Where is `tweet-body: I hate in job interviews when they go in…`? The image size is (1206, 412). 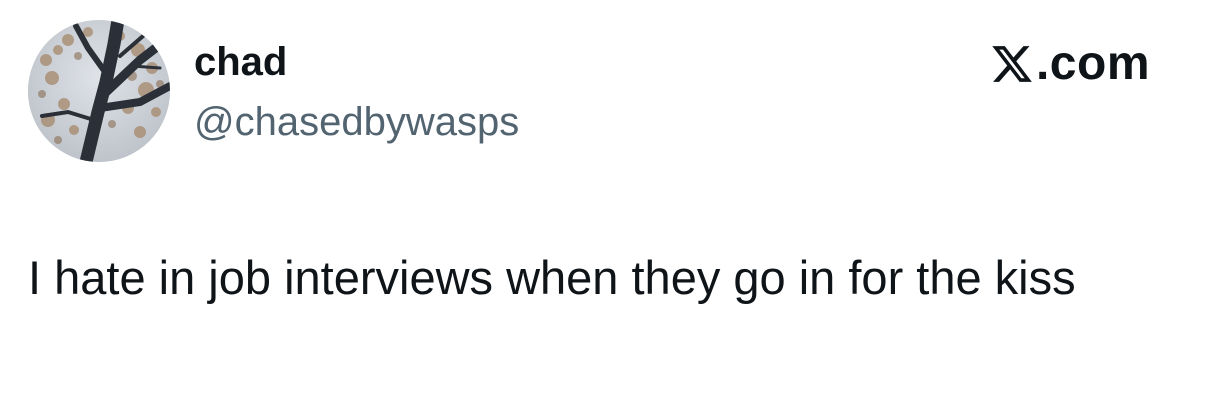 tweet-body: I hate in job interviews when they go in… is located at coordinates (552, 277).